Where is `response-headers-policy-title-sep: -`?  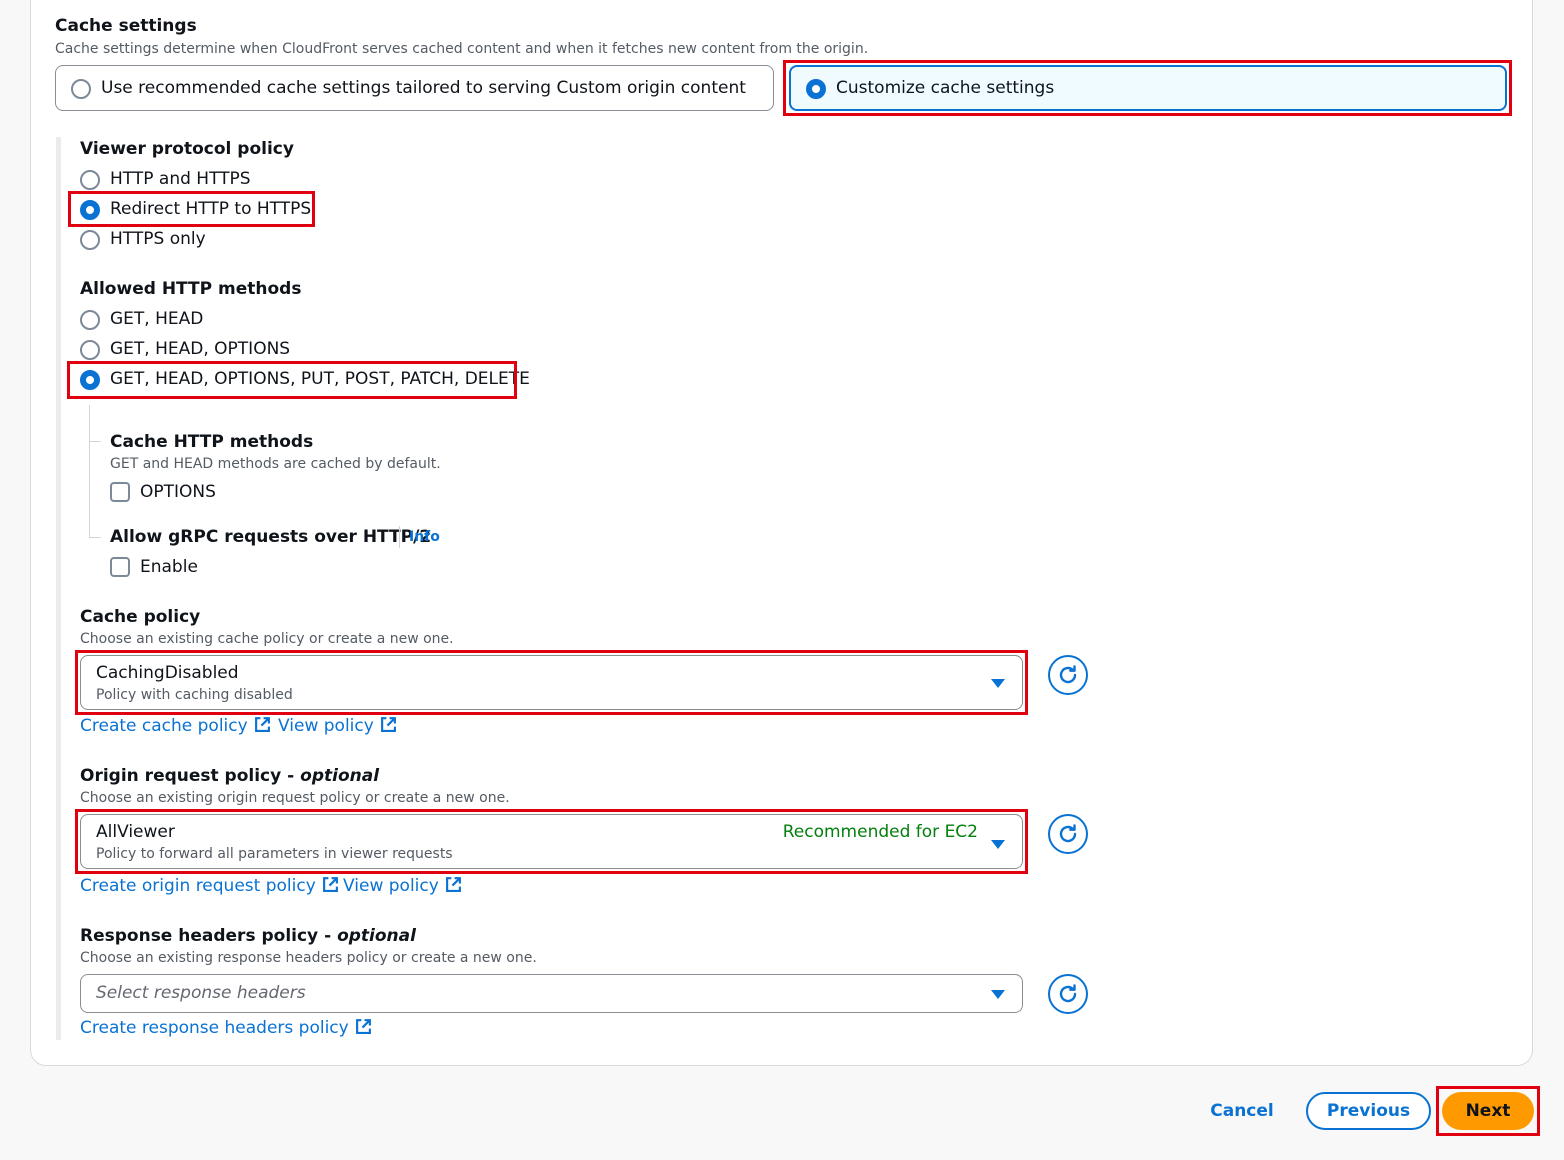 response-headers-policy-title-sep: - is located at coordinates (328, 936).